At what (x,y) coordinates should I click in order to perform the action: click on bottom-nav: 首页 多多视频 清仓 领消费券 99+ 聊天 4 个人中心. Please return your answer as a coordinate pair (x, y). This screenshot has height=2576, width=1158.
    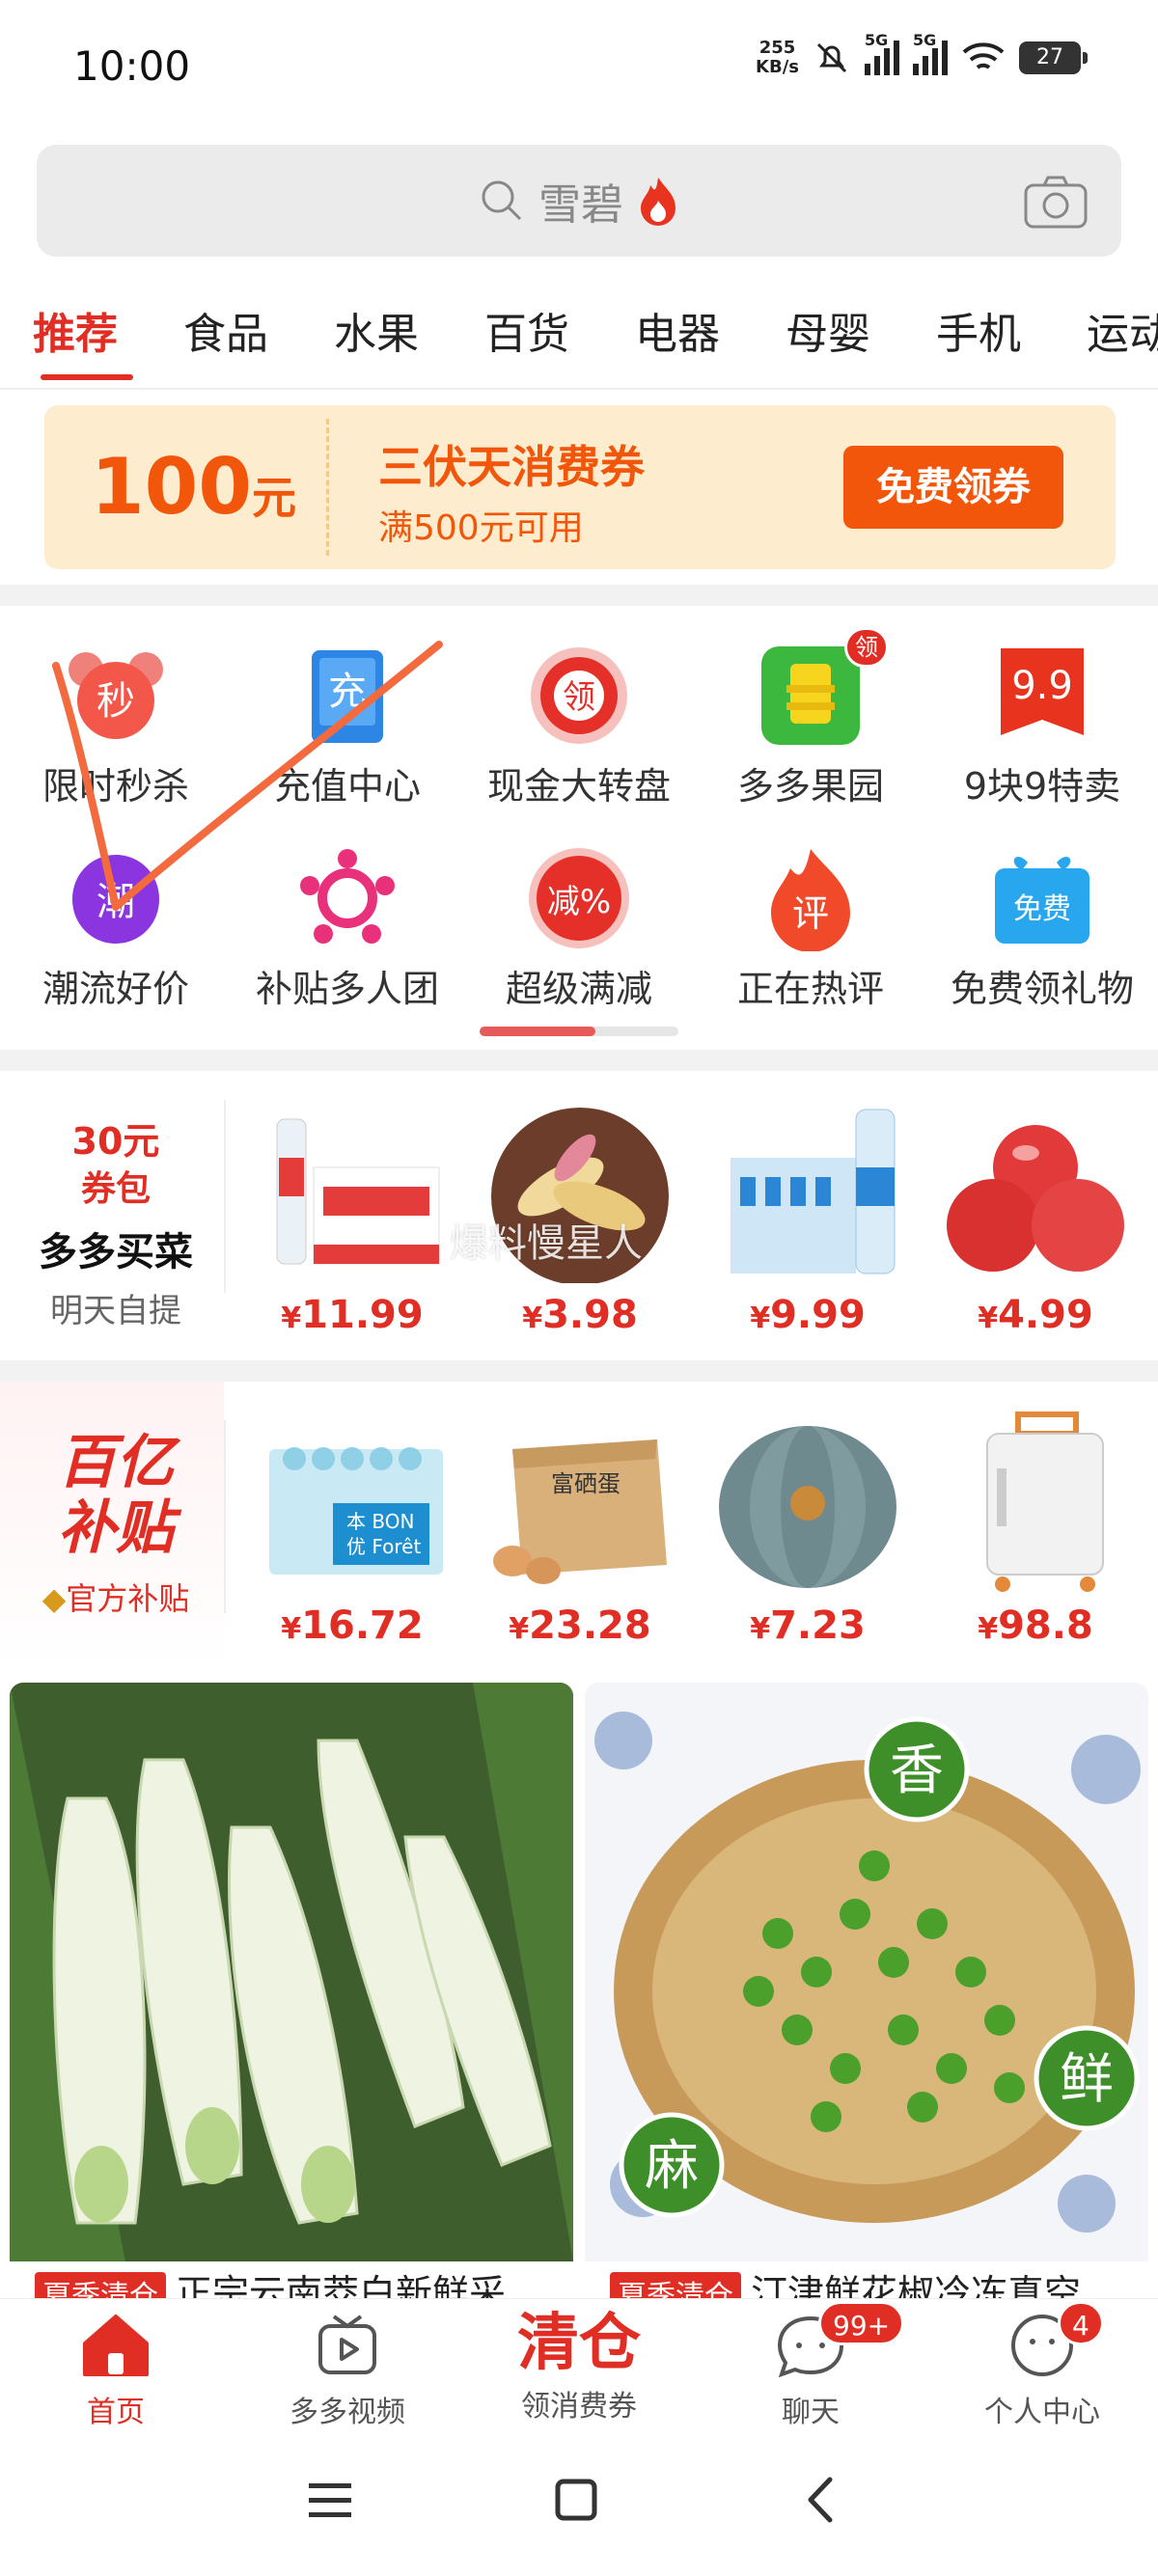
    Looking at the image, I should click on (579, 2365).